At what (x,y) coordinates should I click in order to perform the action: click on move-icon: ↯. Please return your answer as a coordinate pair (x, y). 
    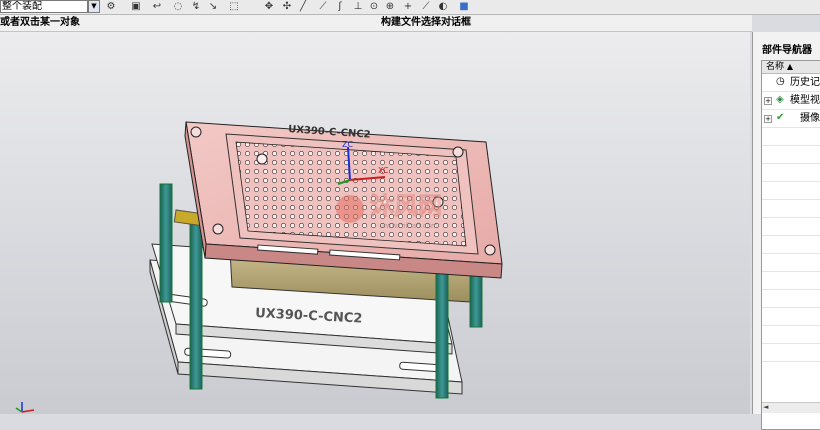
    Looking at the image, I should click on (196, 7).